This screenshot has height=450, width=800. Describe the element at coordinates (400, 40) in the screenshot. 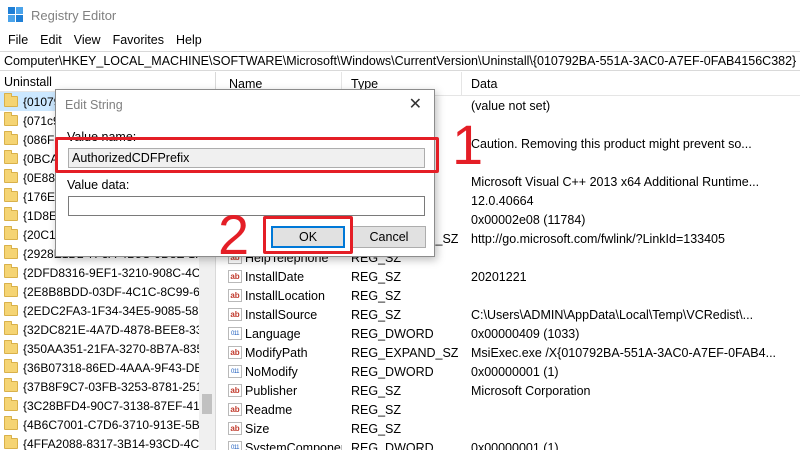

I see `menu-bar: File Edit View Favorites Help` at that location.